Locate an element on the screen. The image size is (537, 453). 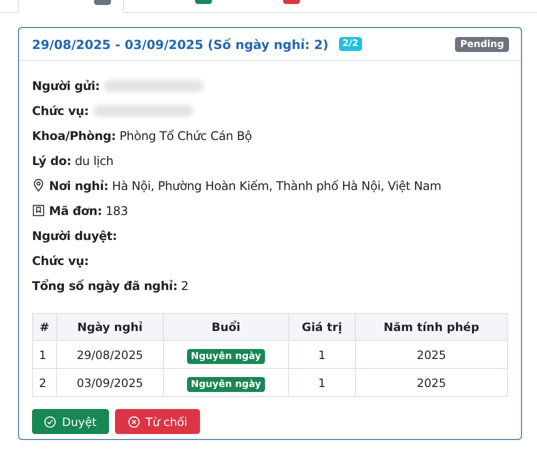
location-pin-icon is located at coordinates (38, 185).